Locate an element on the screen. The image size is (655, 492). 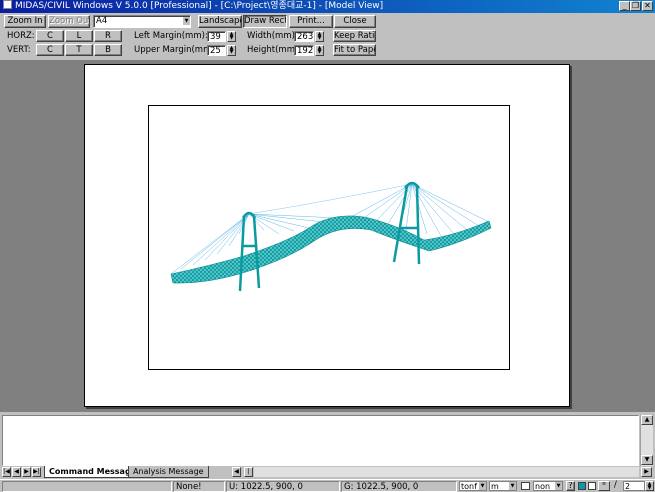
tab-command-message: Command Message is located at coordinates (93, 472).